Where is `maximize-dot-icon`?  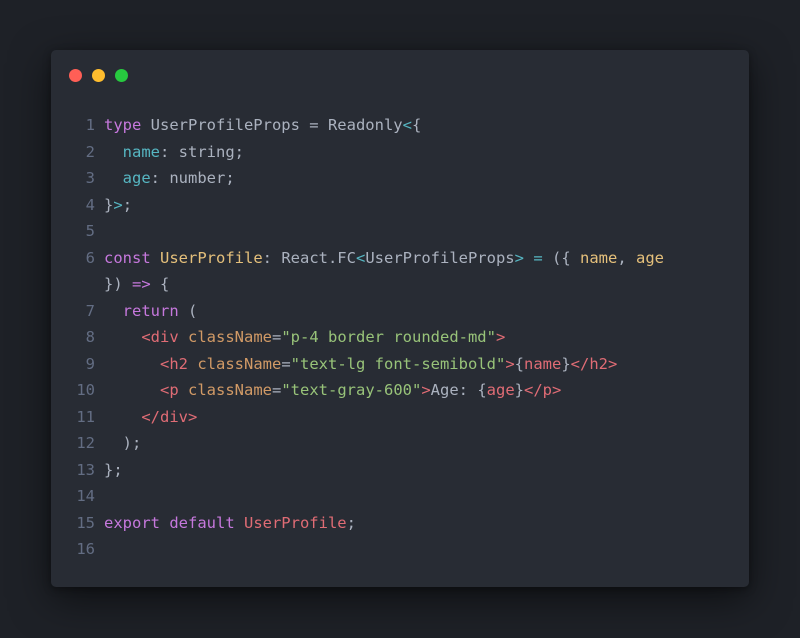 maximize-dot-icon is located at coordinates (121, 75).